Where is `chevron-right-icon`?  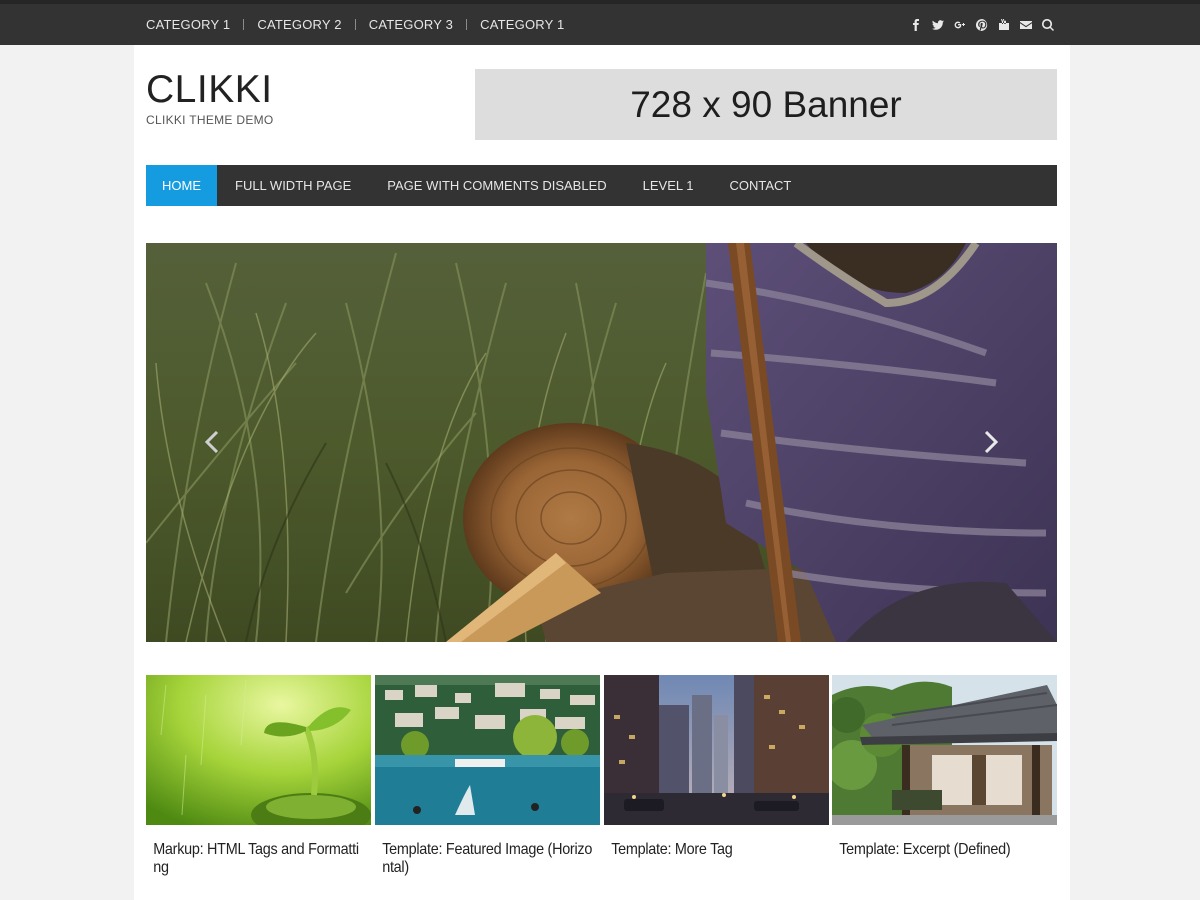
chevron-right-icon is located at coordinates (991, 442).